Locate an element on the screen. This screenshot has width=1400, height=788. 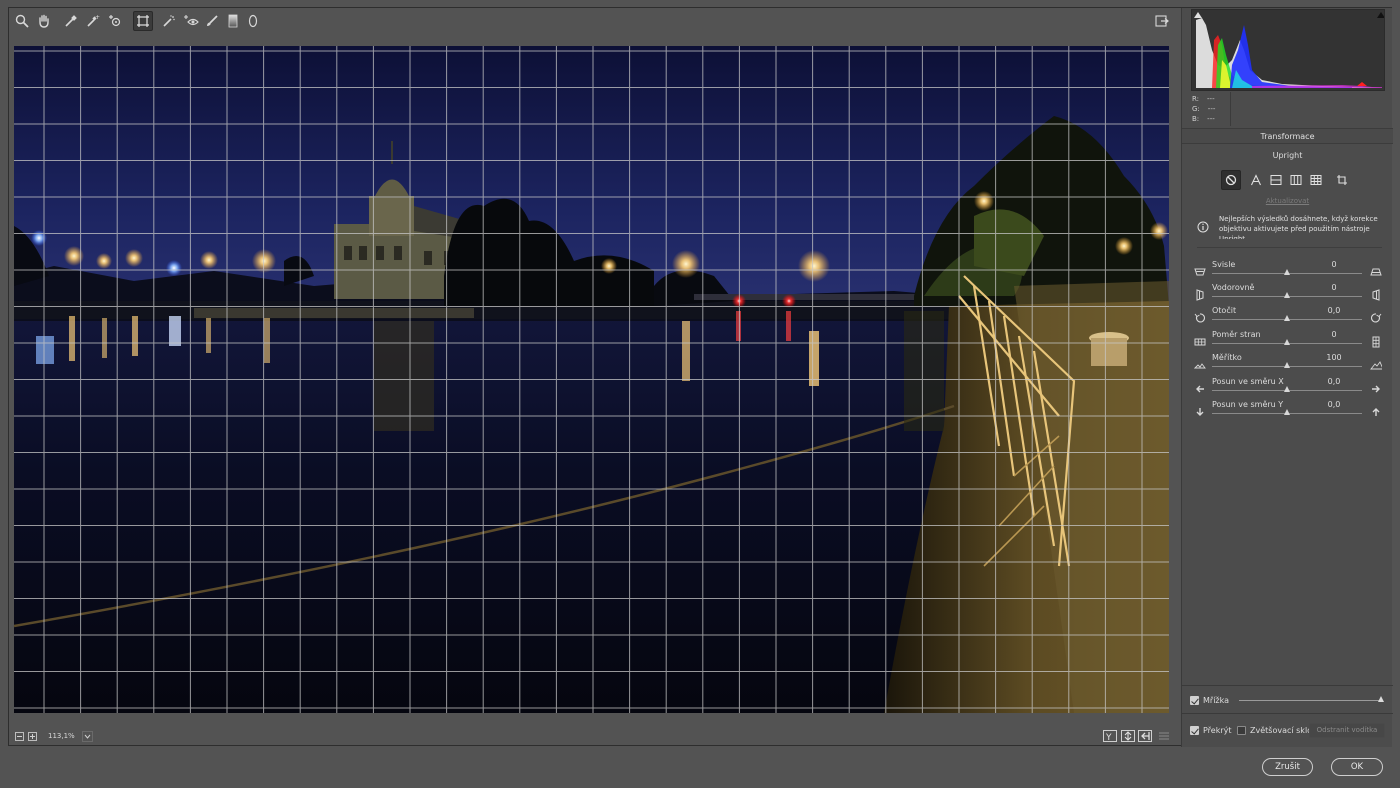
slider-row-vertical: Svisle 0 is located at coordinates (1287, 271).